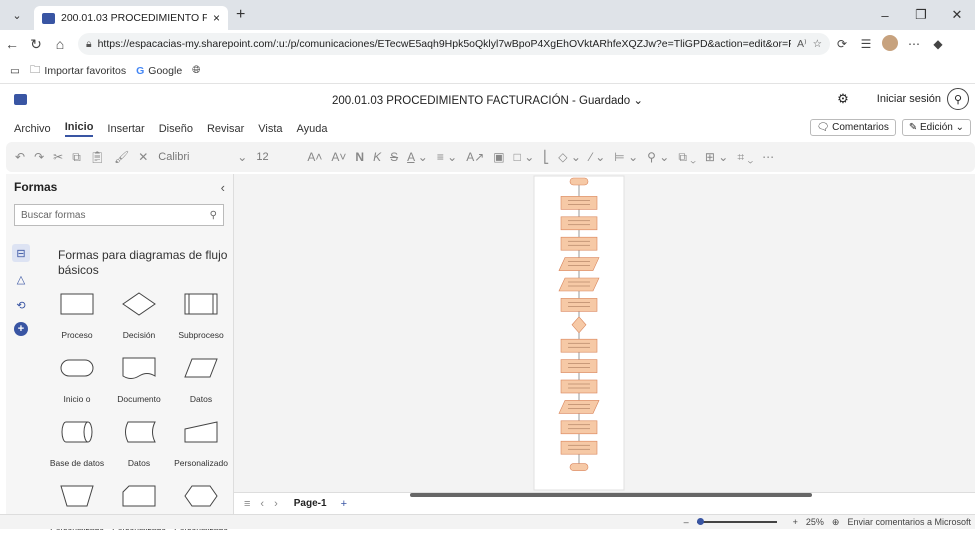  What do you see at coordinates (842, 44) in the screenshot?
I see `extensions-icon: ⟳` at bounding box center [842, 44].